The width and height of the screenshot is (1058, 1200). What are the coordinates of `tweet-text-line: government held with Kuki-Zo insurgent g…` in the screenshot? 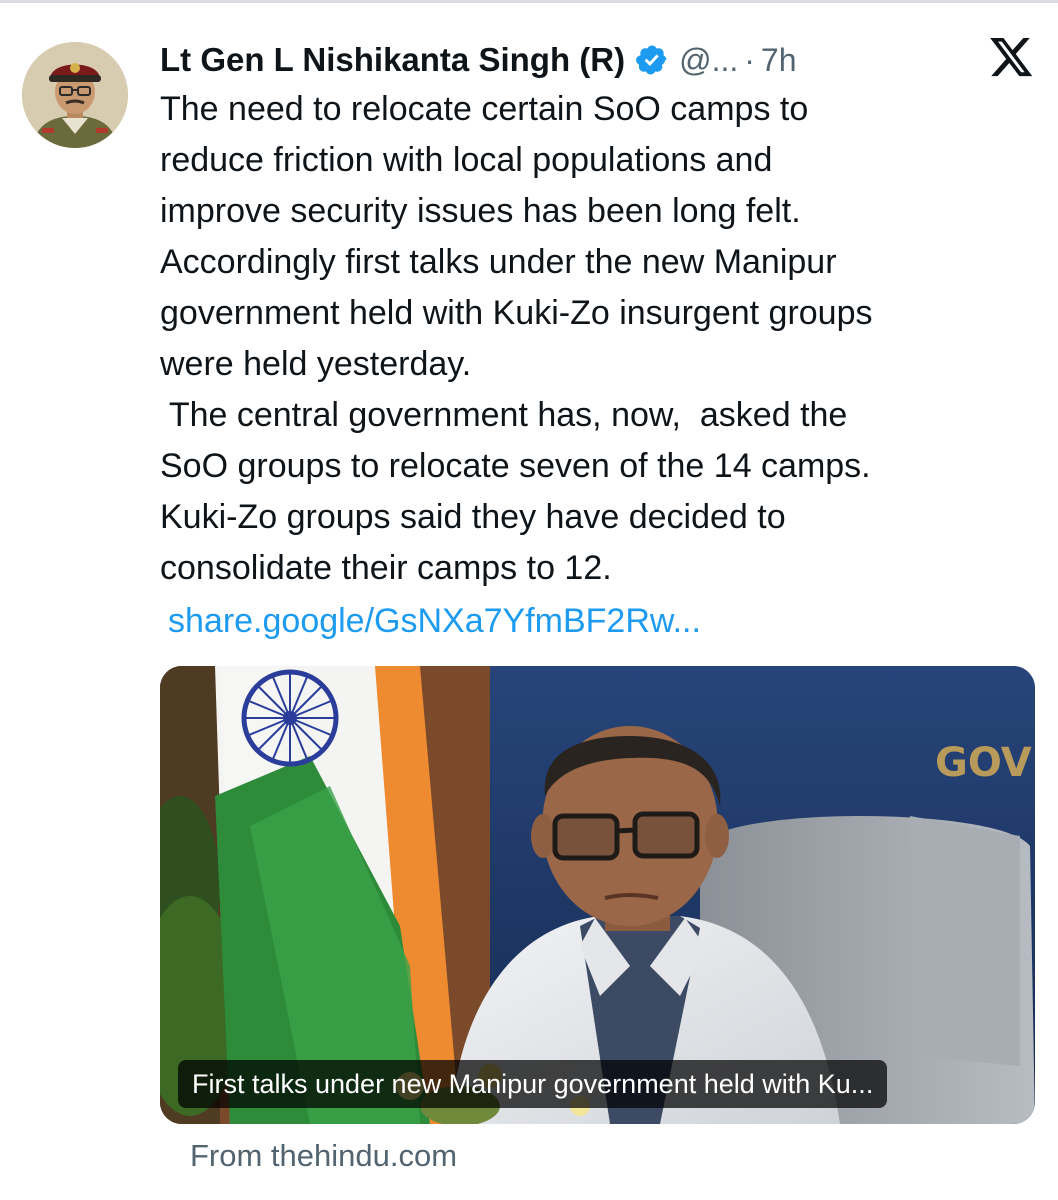 It's located at (516, 313).